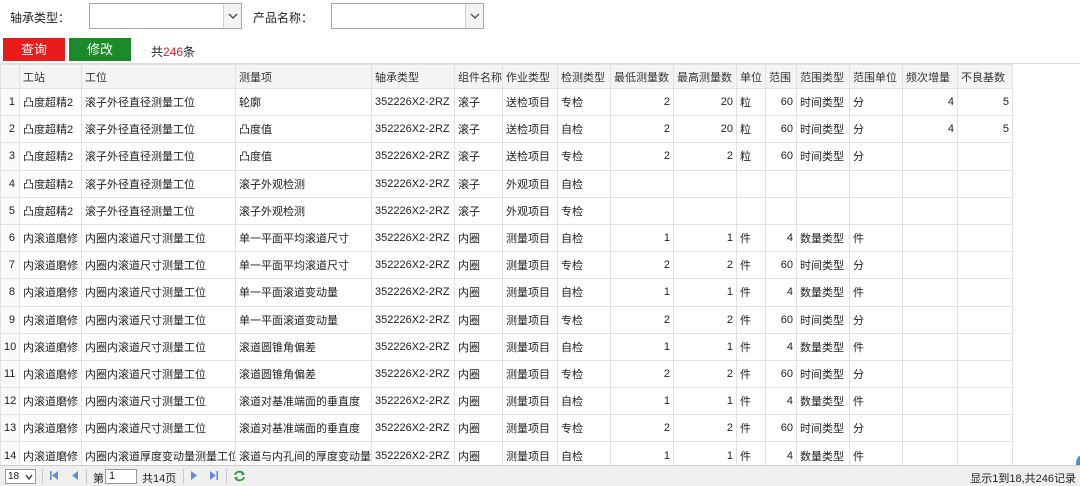 This screenshot has width=1080, height=486. Describe the element at coordinates (165, 16) in the screenshot. I see `bearing-type-select` at that location.